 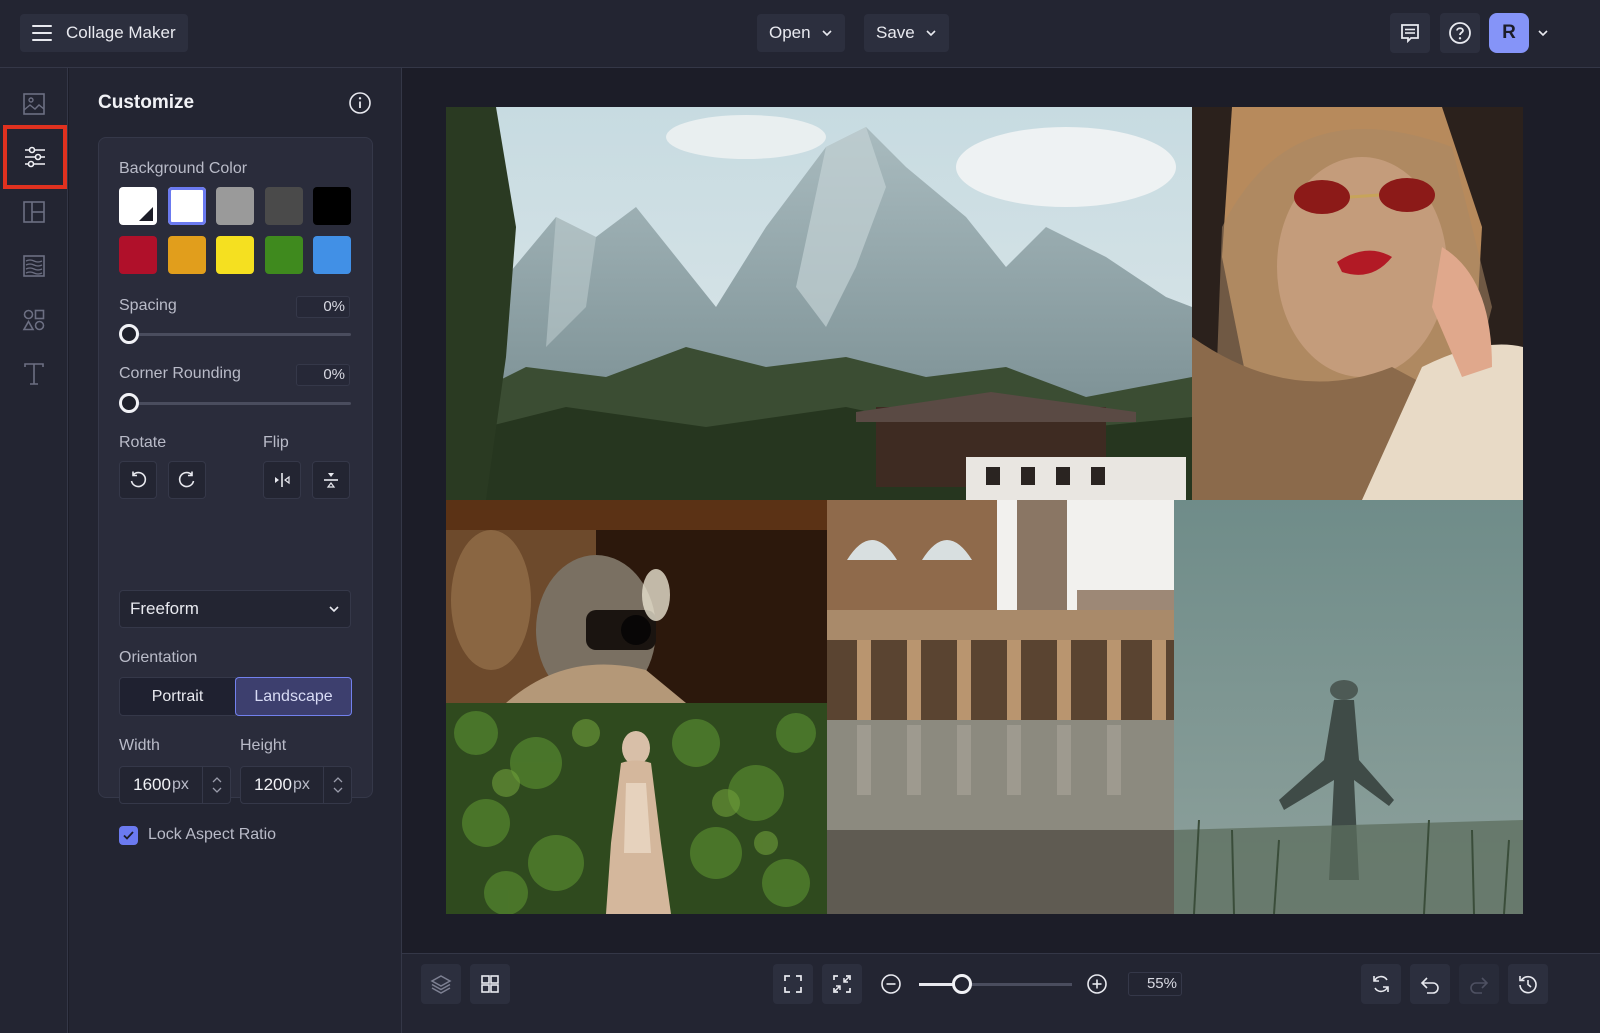 I want to click on feedback-button, so click(x=1410, y=33).